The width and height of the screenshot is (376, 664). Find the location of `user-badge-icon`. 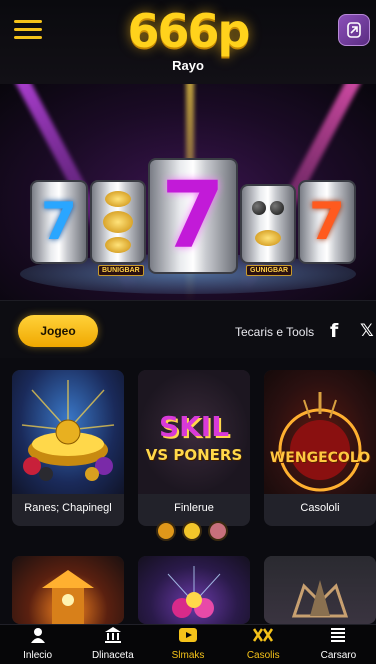

user-badge-icon is located at coordinates (354, 30).